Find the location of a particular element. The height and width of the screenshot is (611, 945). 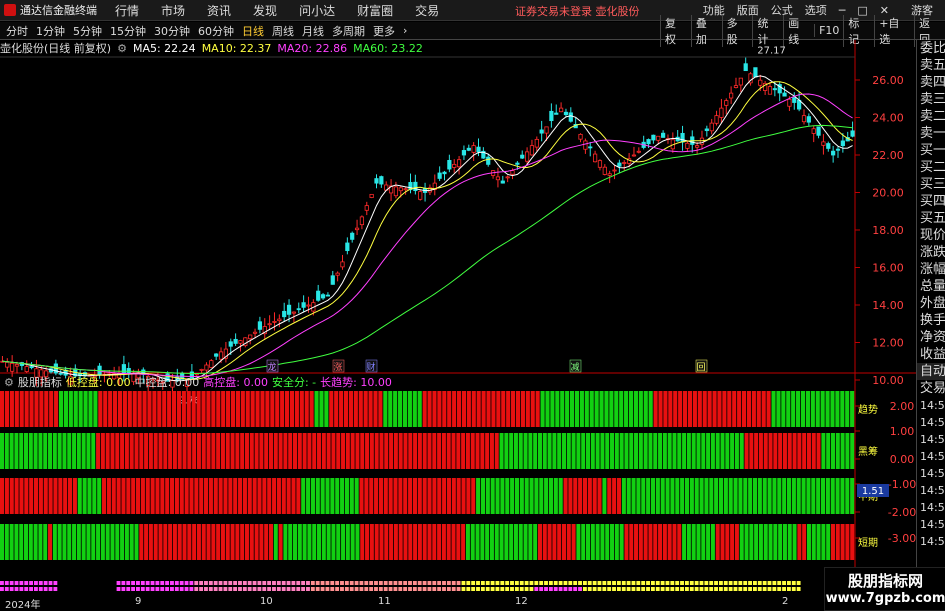

period-tick: 分时 is located at coordinates (17, 31).